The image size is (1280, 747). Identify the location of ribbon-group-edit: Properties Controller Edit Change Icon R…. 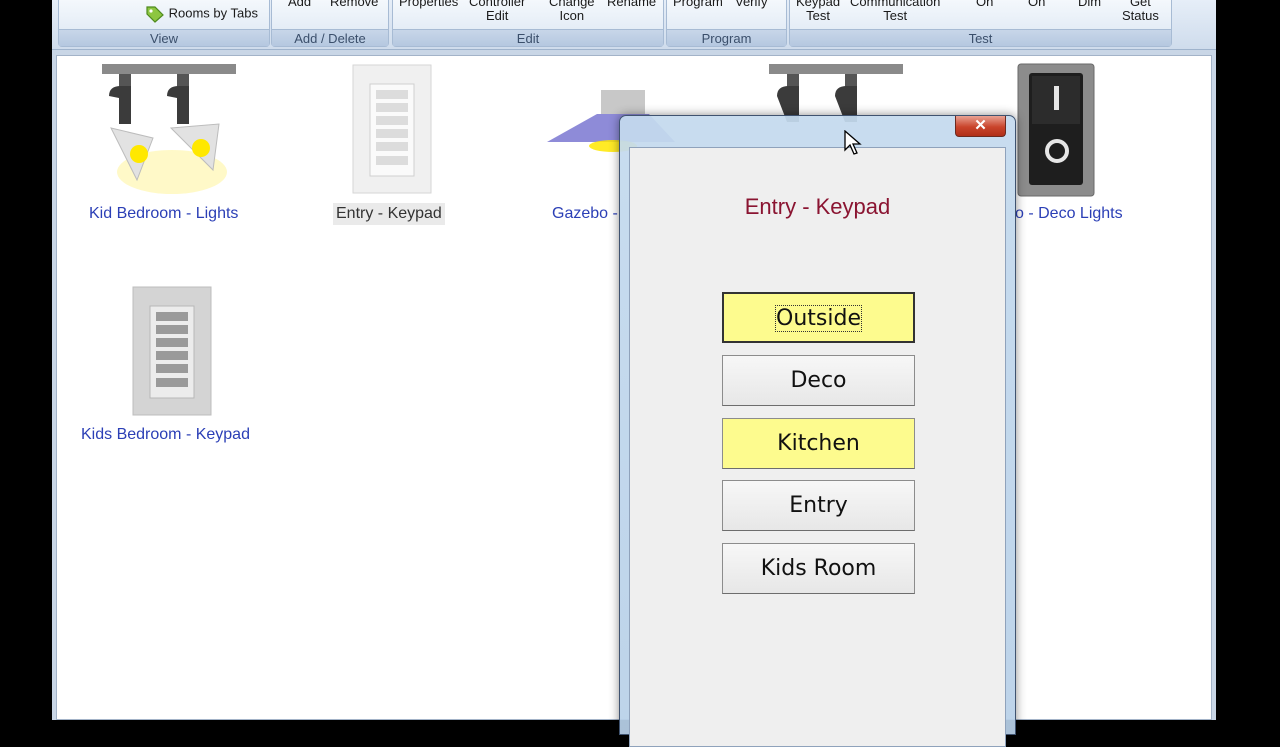
(528, 23).